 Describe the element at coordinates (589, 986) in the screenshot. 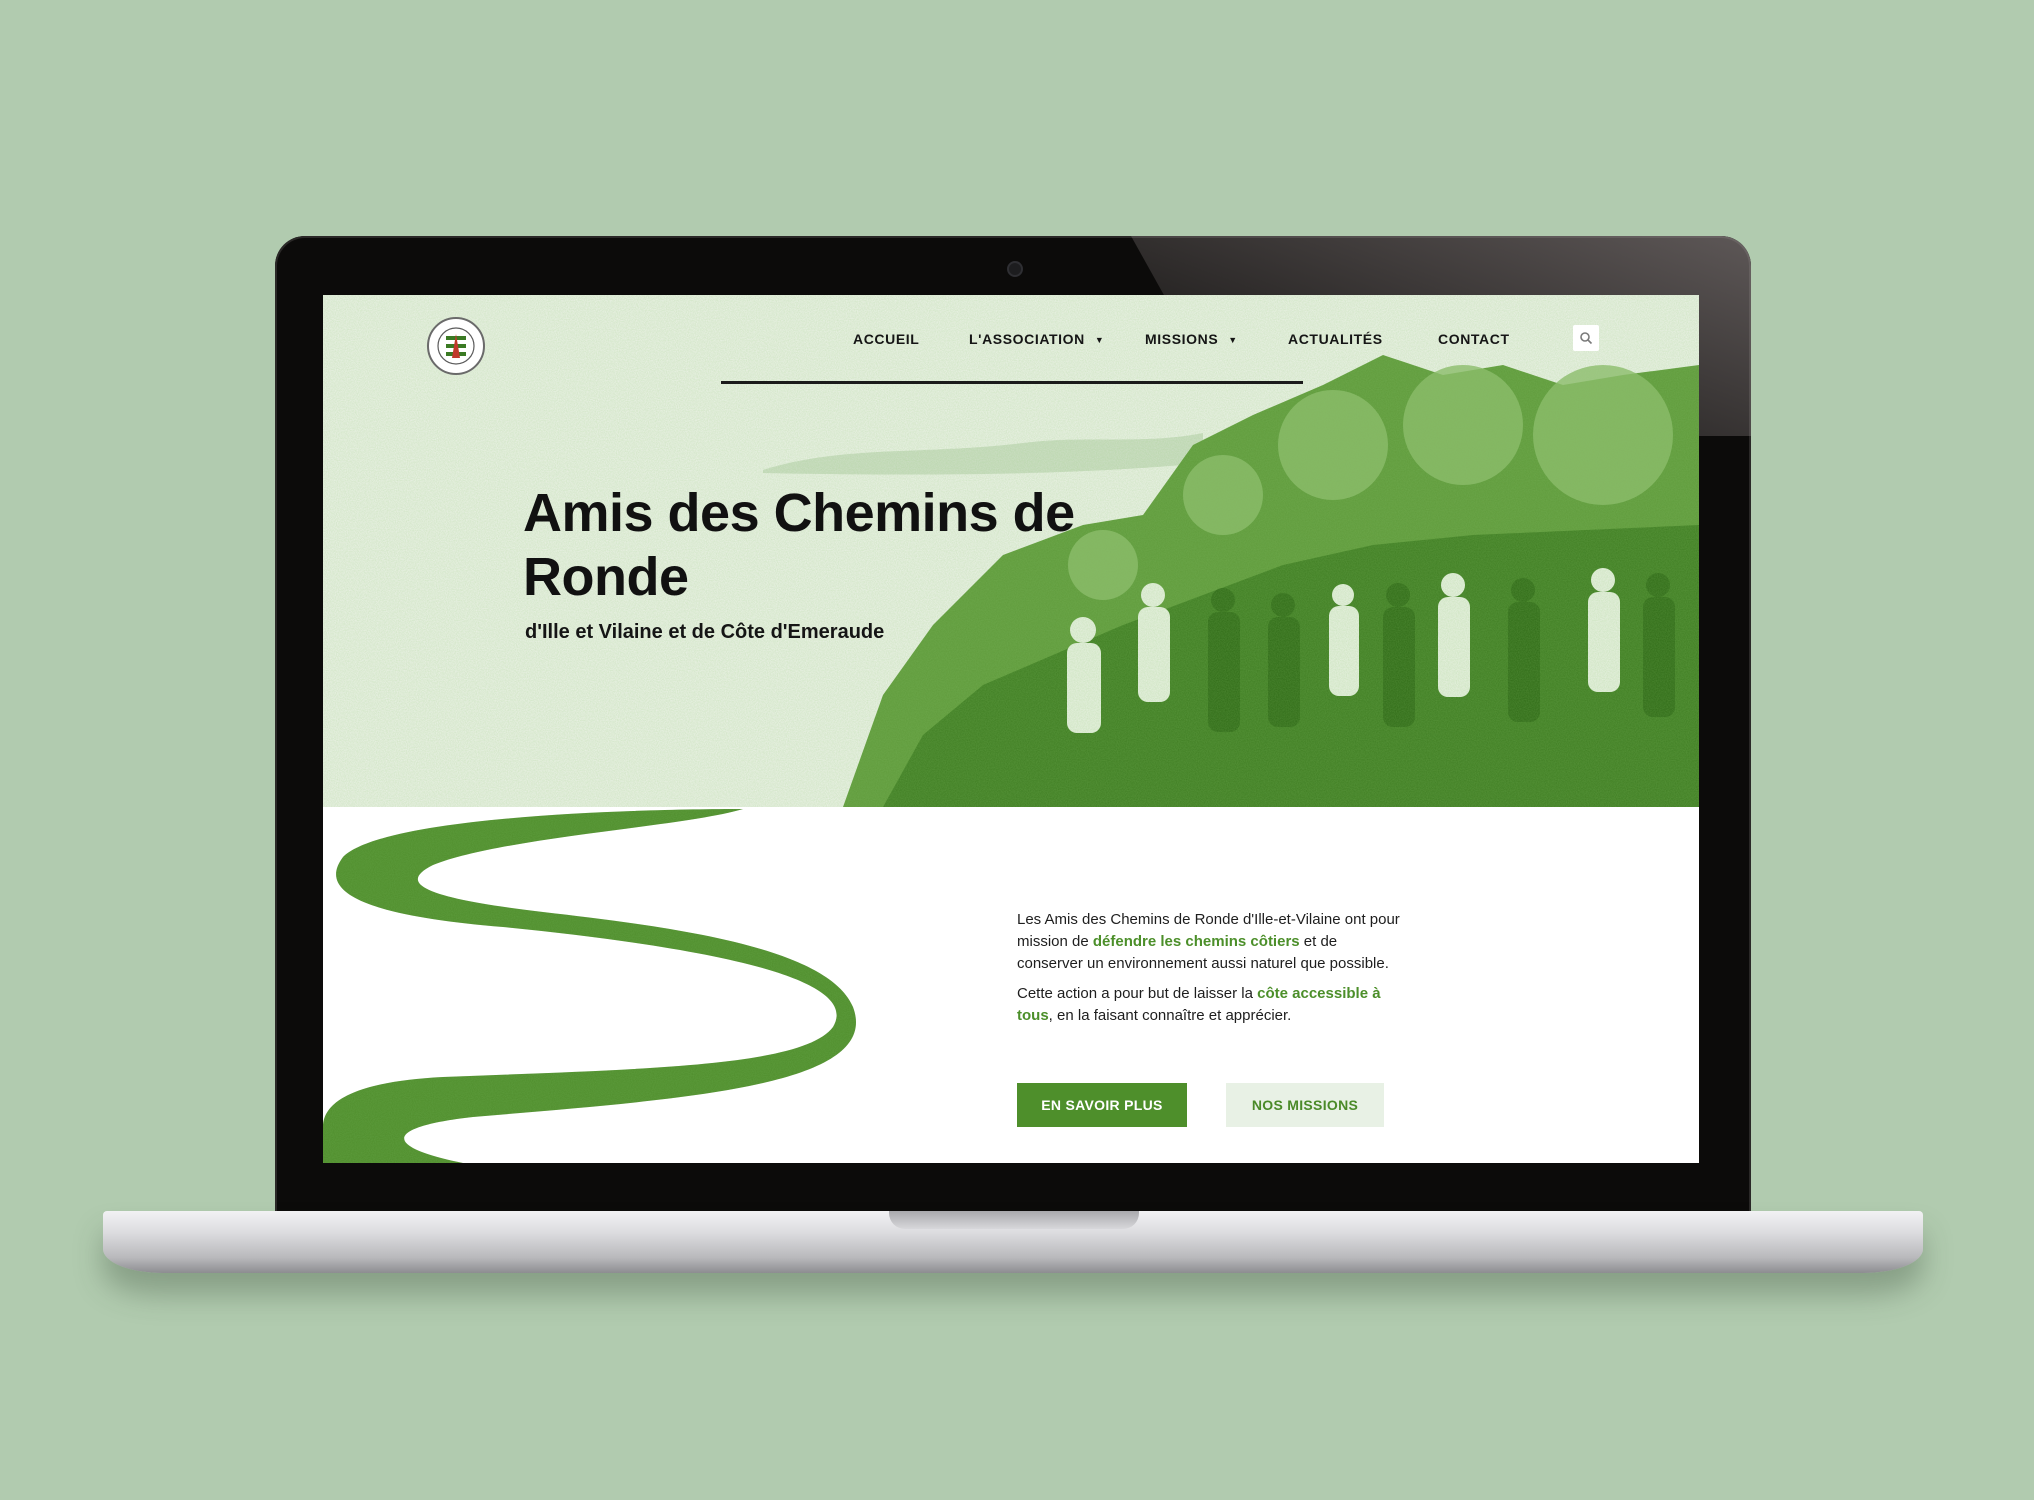

I see `winding-path-image` at that location.